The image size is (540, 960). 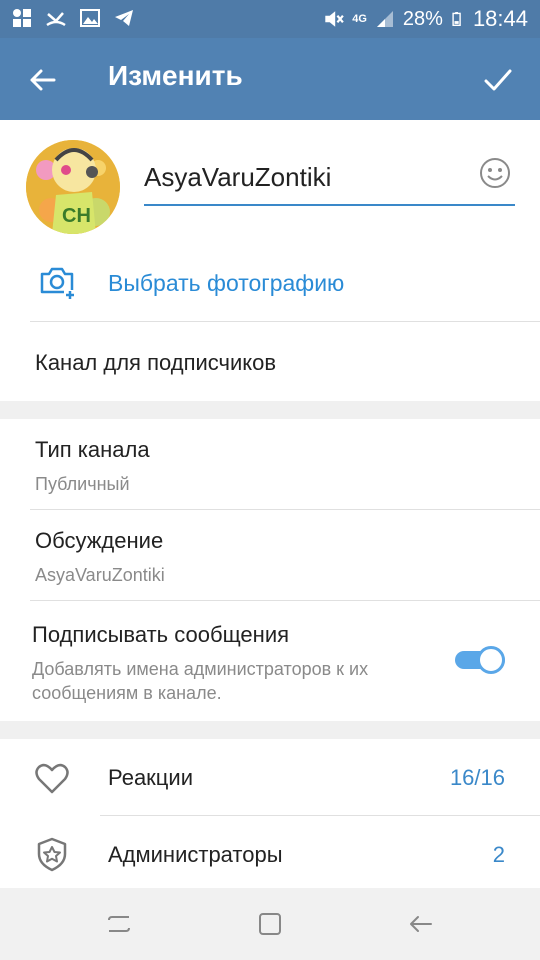 I want to click on choose-photo-button: Выбрать фотографию, so click(x=270, y=282).